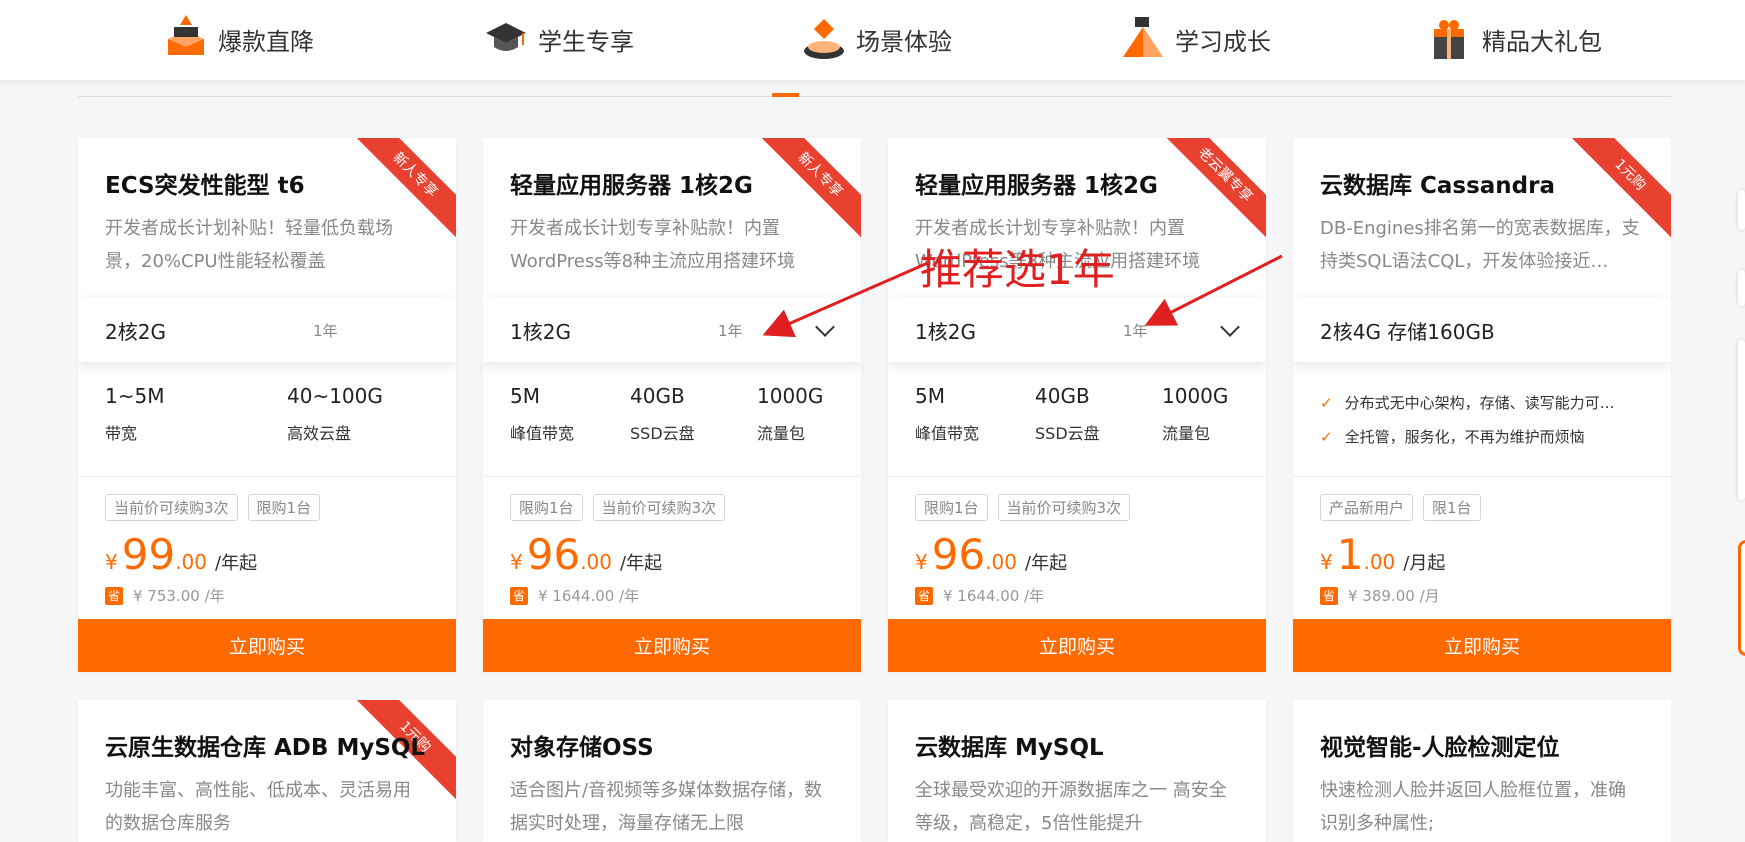 This screenshot has height=842, width=1745. I want to click on tab-hot-deals: 爆款直降, so click(239, 39).